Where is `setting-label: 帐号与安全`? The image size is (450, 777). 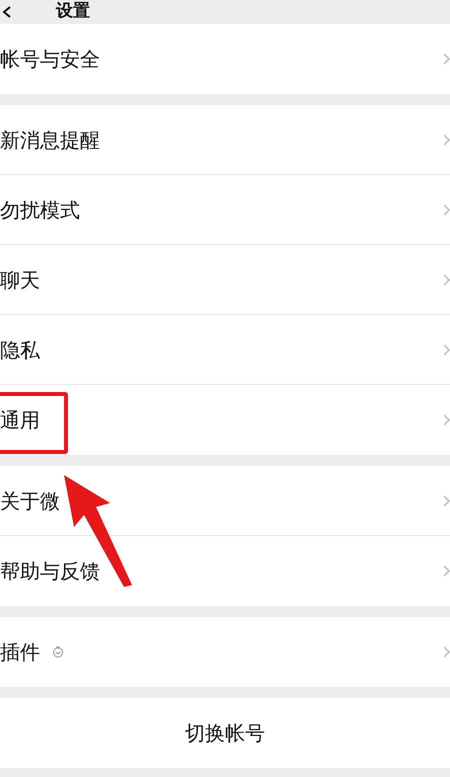 setting-label: 帐号与安全 is located at coordinates (50, 59).